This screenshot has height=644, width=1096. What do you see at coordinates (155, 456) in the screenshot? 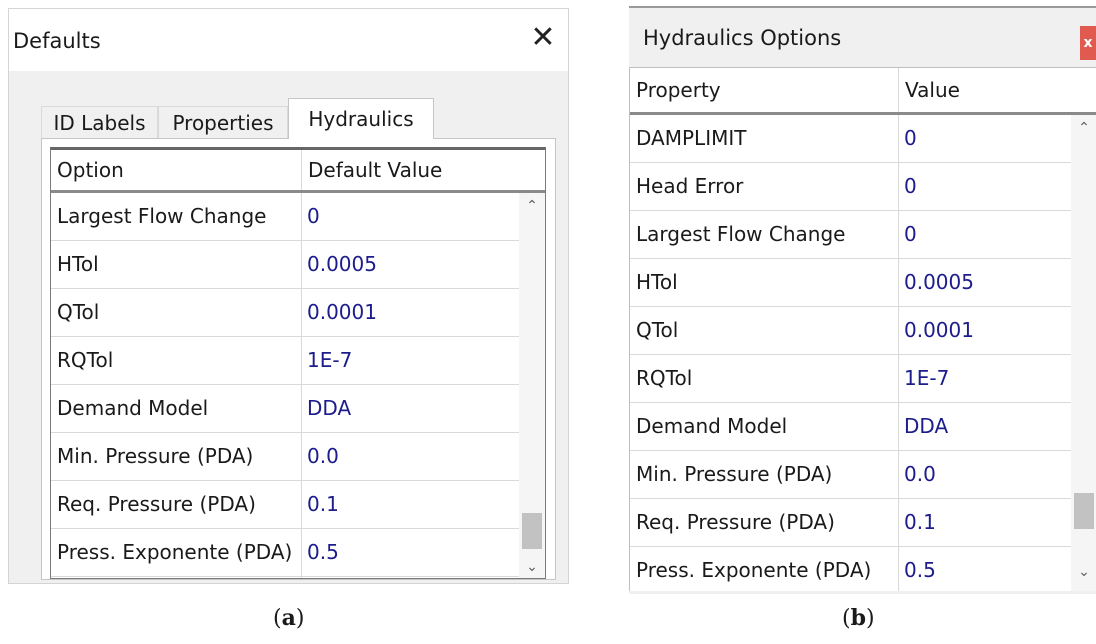
I see `option-name: Min. Pressure (PDA)` at bounding box center [155, 456].